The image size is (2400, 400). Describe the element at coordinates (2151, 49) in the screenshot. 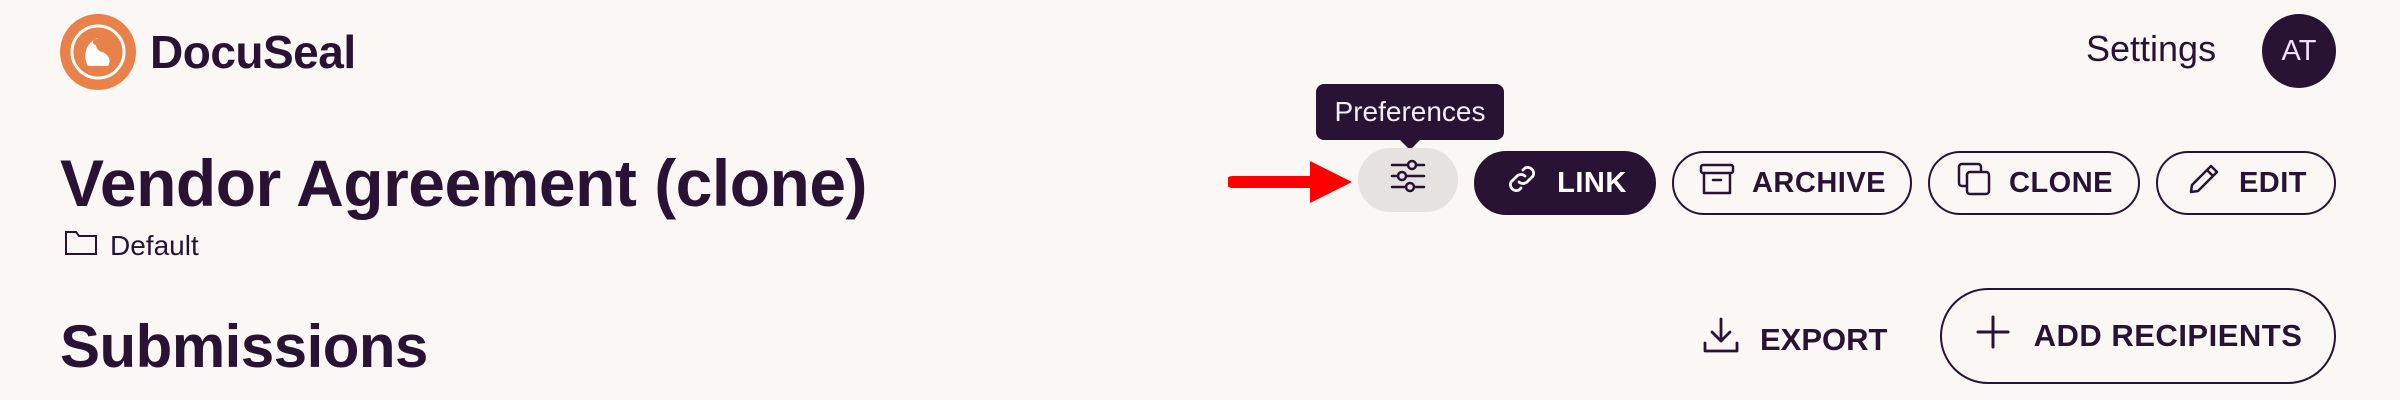

I see `settings-link: Settings` at that location.